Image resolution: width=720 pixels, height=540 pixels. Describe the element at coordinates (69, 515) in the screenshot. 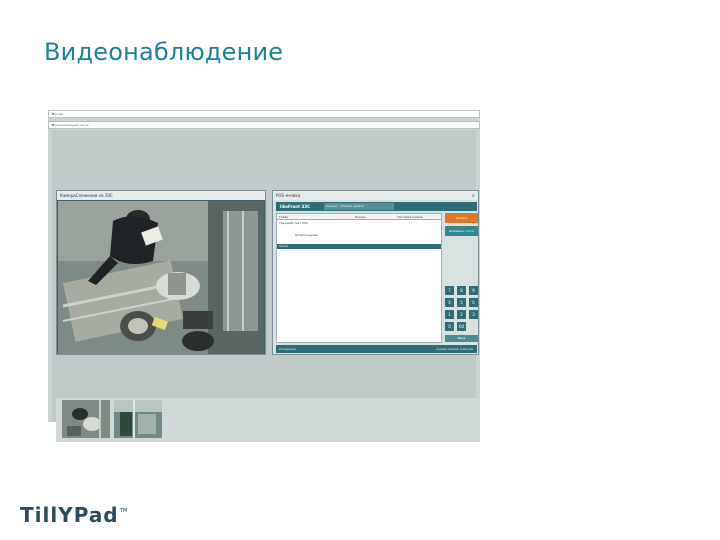

I see `svg-text: TillYPad` at that location.